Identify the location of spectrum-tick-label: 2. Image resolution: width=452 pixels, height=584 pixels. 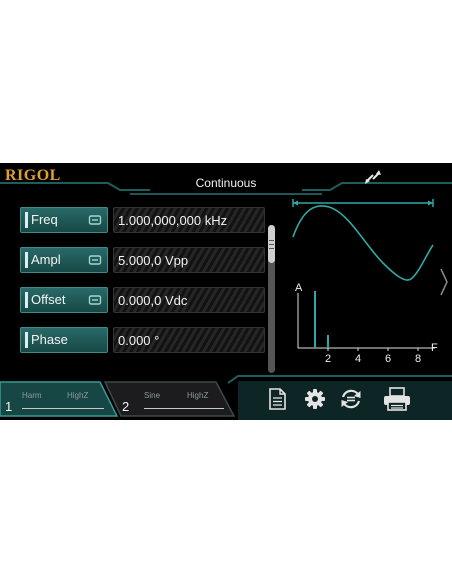
(328, 359).